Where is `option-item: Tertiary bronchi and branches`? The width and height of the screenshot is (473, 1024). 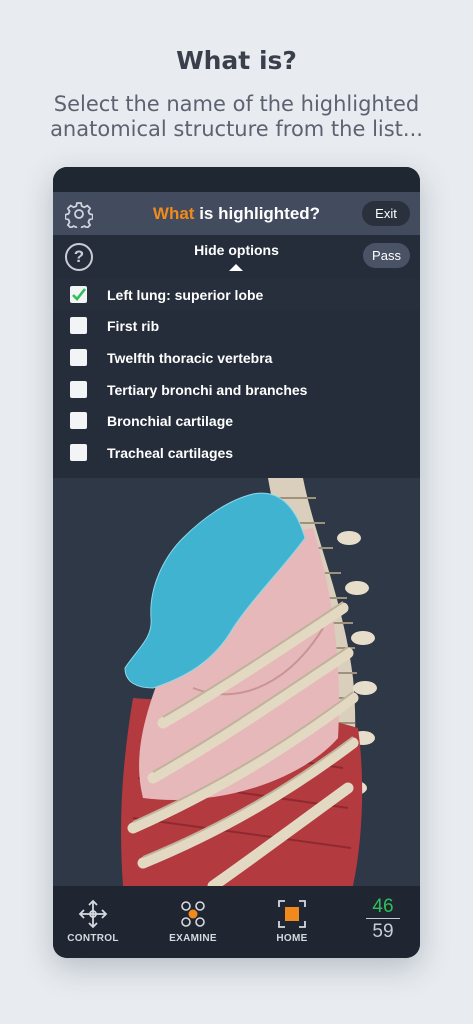
option-item: Tertiary bronchi and branches is located at coordinates (236, 389).